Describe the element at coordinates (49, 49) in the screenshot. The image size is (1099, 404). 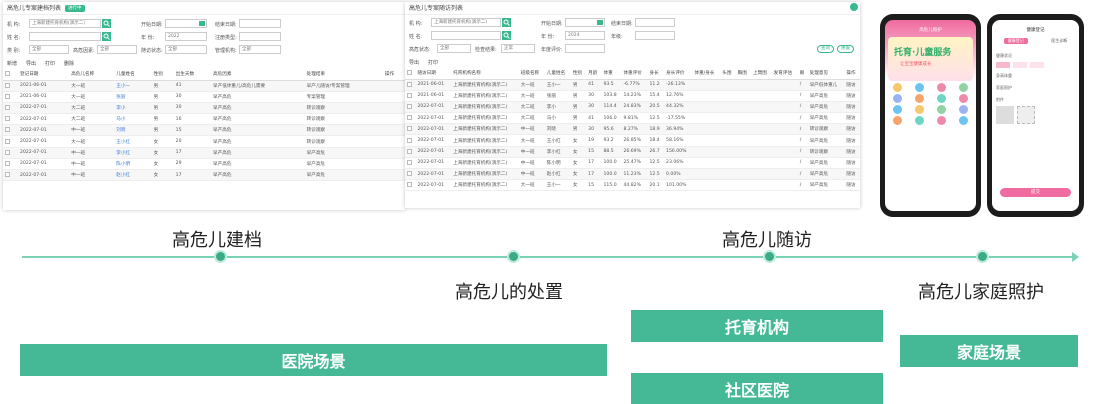
I see `category-select: 全部` at that location.